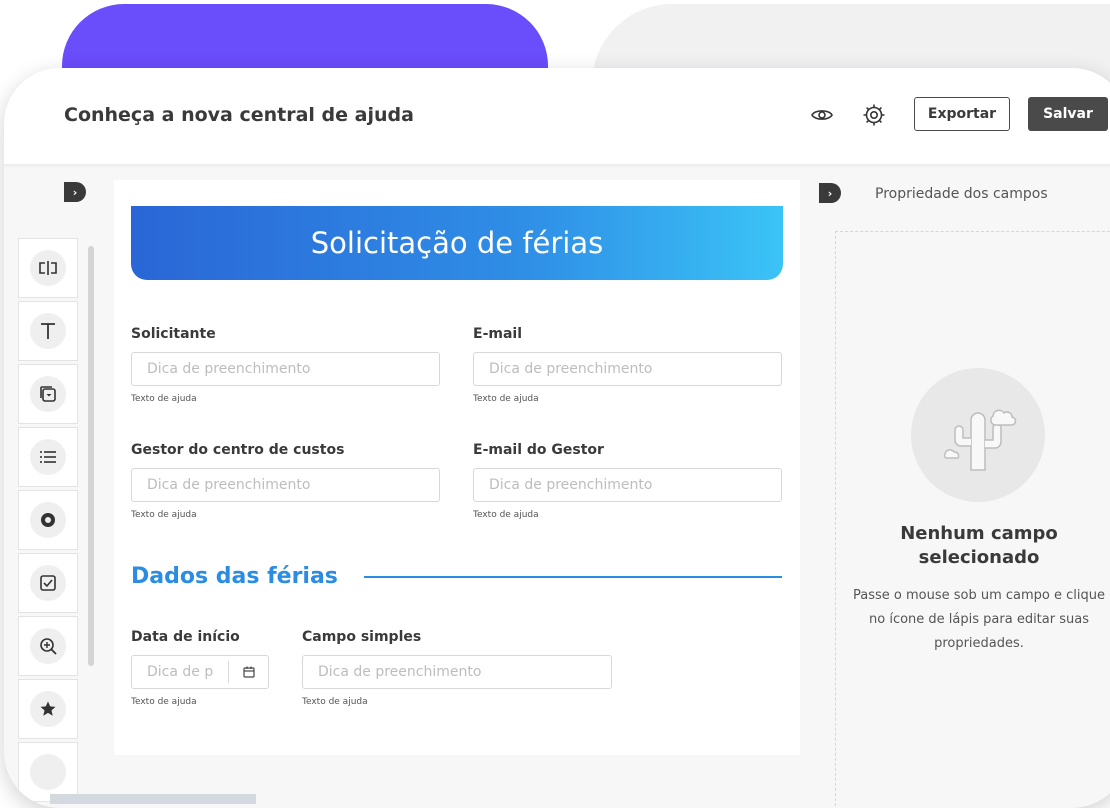 This screenshot has width=1110, height=808. I want to click on page-title: Conheça a nova central de ajuda, so click(239, 115).